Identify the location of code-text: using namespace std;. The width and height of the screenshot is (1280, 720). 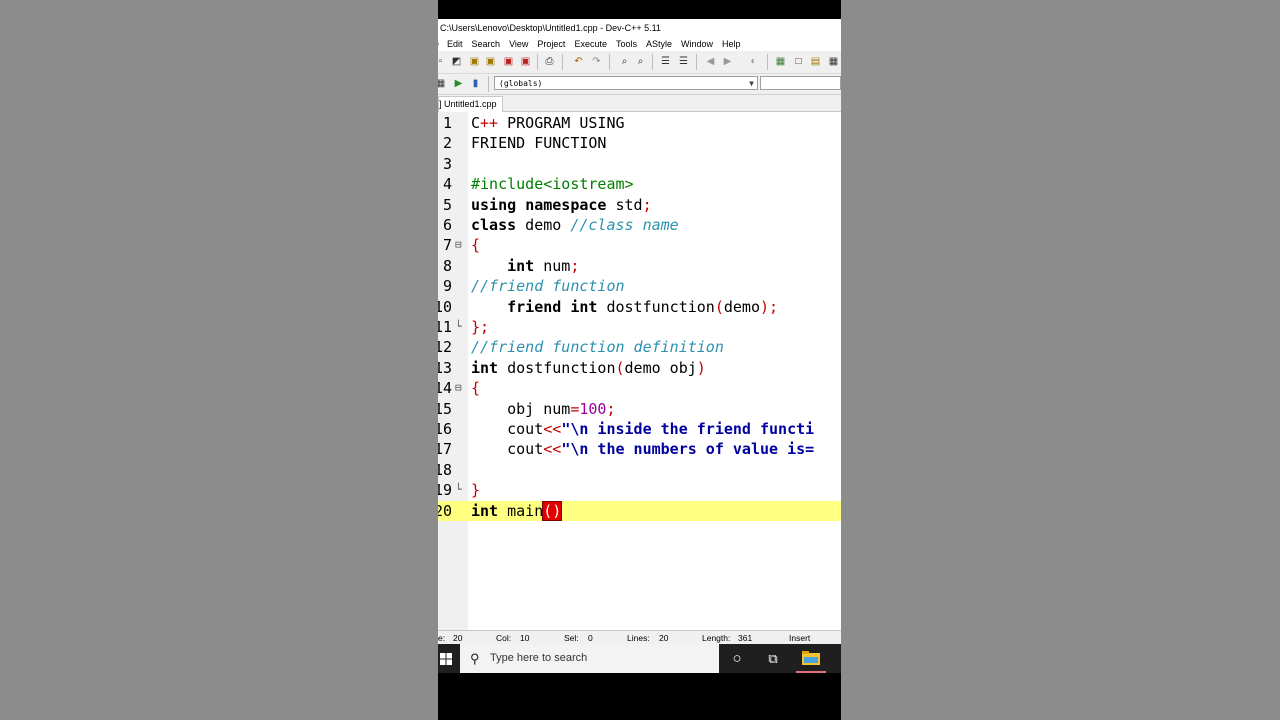
(561, 205).